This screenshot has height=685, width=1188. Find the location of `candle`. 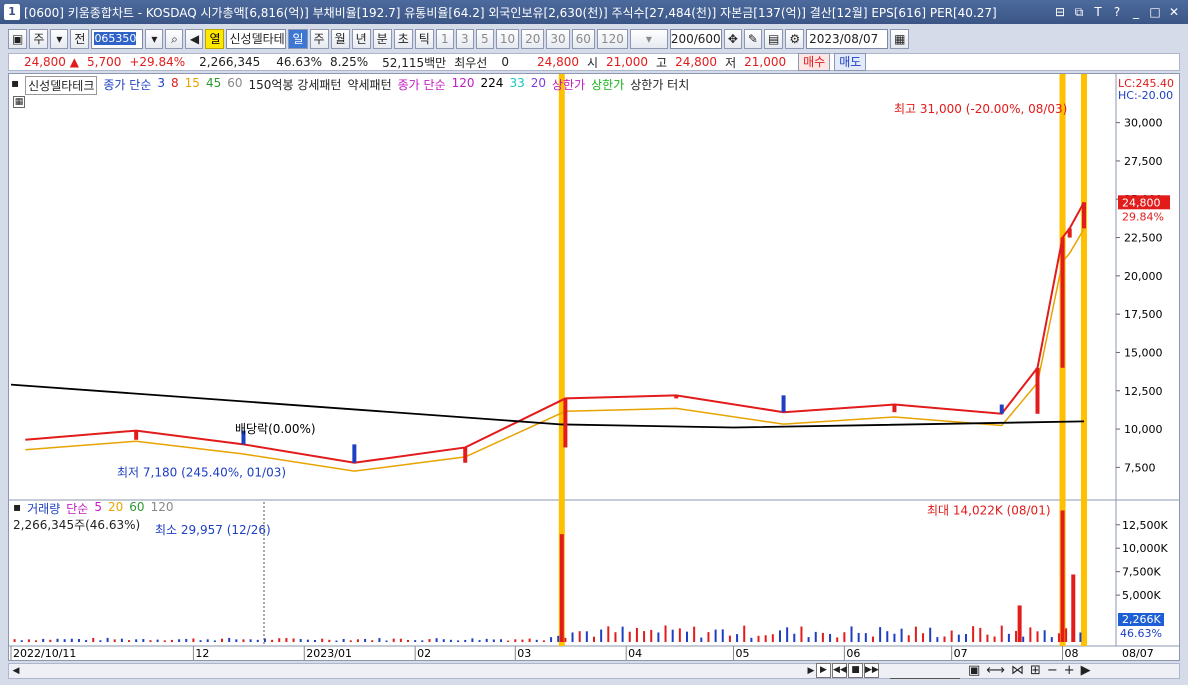

candle is located at coordinates (1084, 215).